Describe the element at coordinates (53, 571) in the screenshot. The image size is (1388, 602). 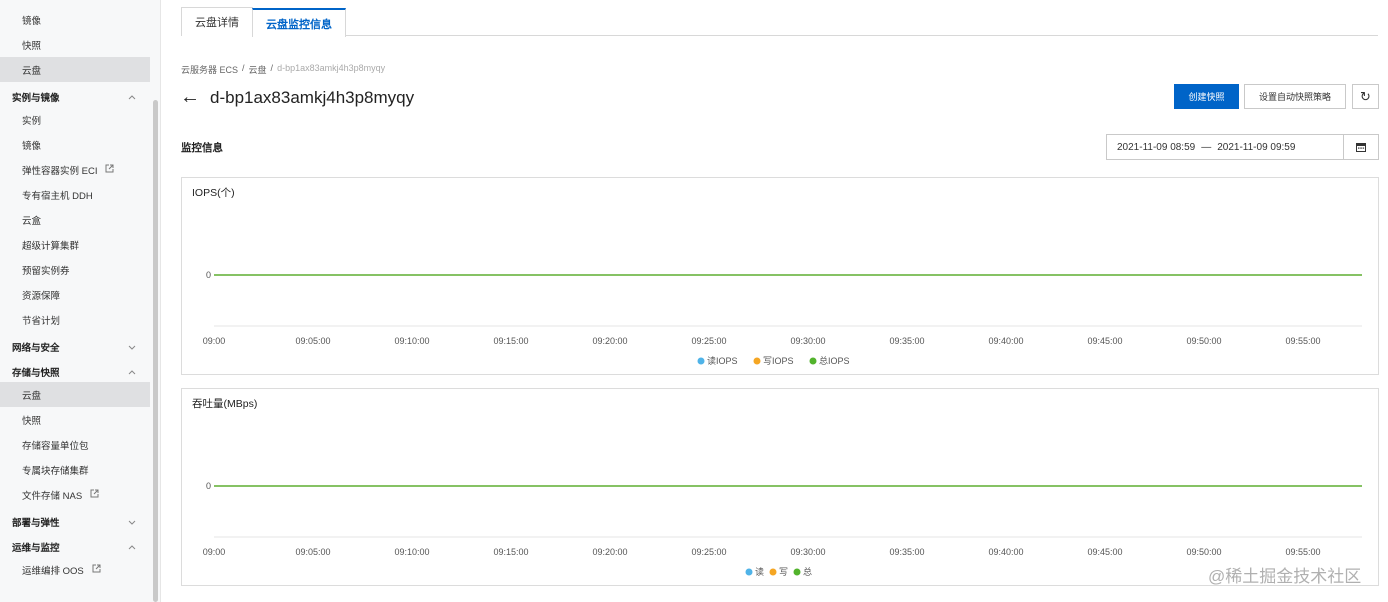
I see `sidebar-item-label: 运维编排 OOS` at that location.